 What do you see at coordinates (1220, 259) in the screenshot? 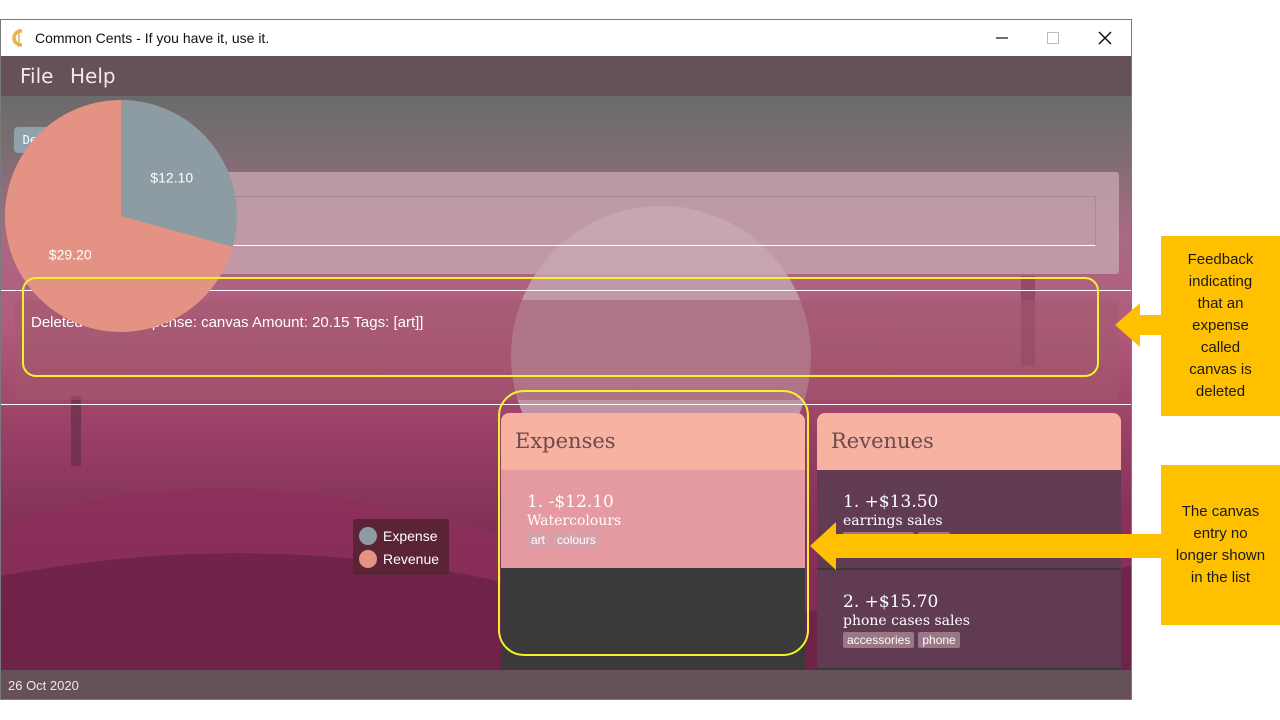
I see `callout-line: Feedback` at bounding box center [1220, 259].